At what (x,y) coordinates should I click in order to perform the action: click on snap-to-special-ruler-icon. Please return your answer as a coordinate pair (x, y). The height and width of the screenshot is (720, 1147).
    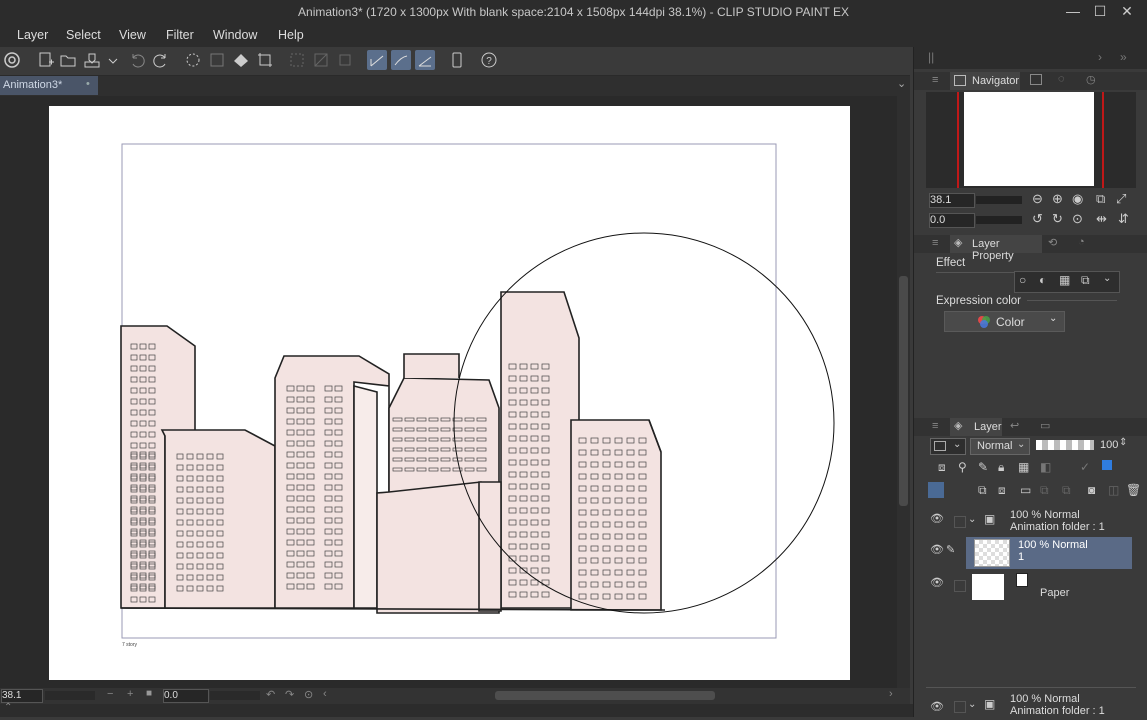
    Looking at the image, I should click on (401, 60).